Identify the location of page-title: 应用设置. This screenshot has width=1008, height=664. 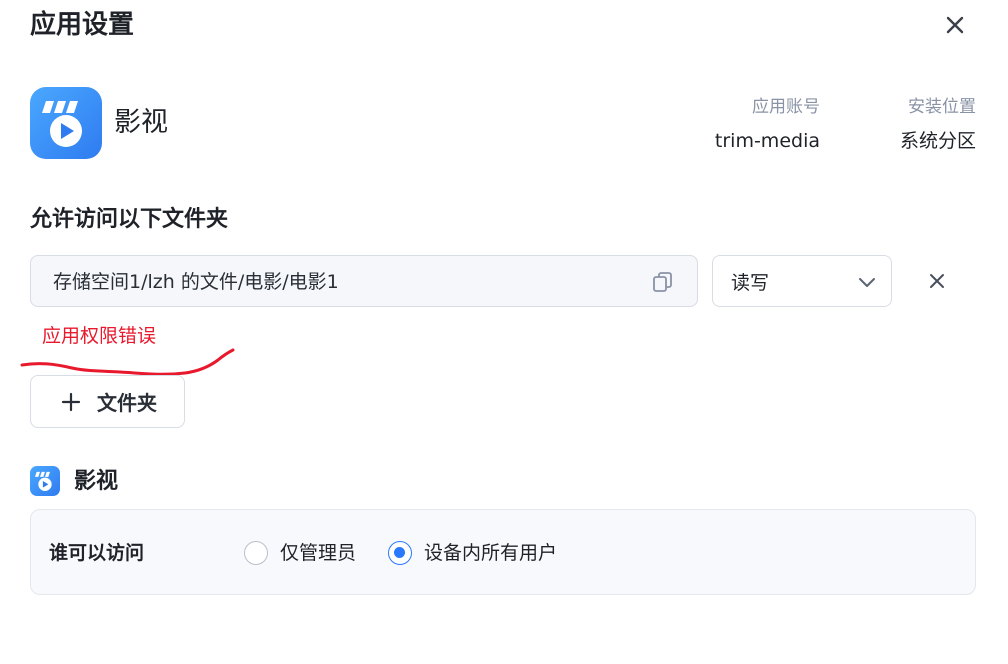
(82, 25).